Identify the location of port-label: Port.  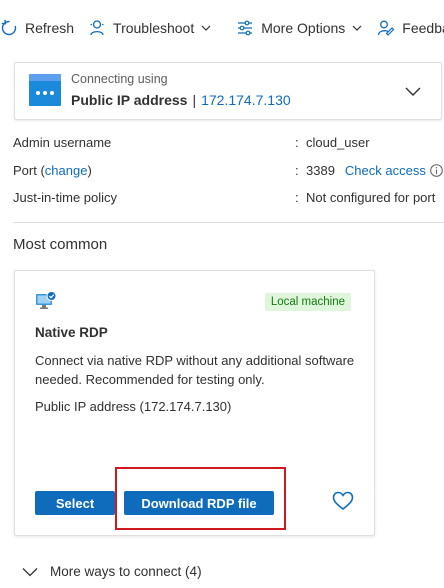
(25, 170).